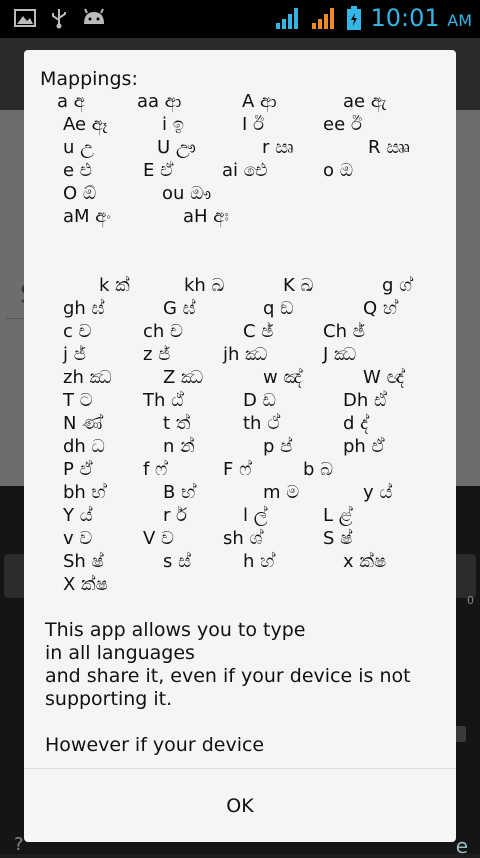 This screenshot has width=480, height=858. I want to click on mapping-entry: A ආ, so click(259, 101).